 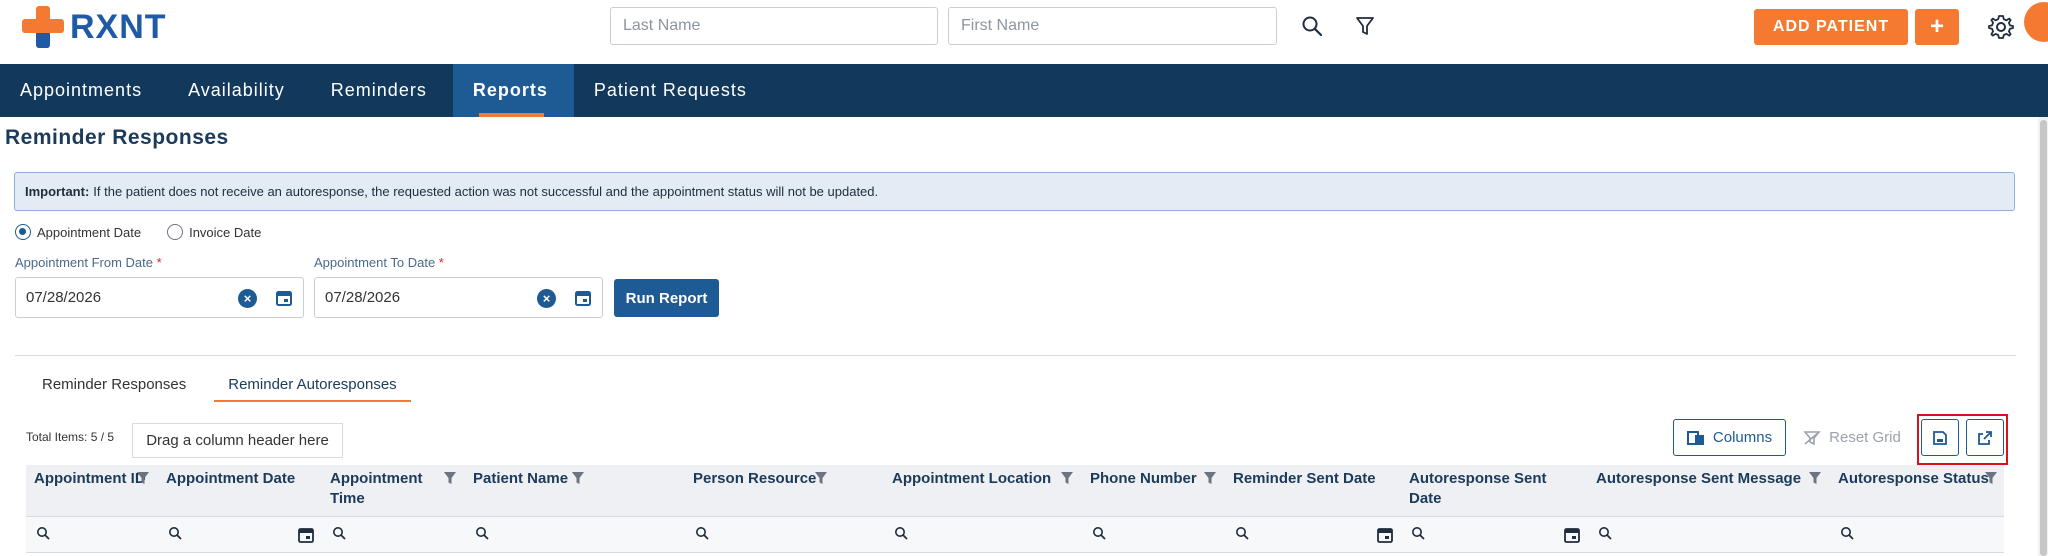 I want to click on radio-invoice-date, so click(x=175, y=232).